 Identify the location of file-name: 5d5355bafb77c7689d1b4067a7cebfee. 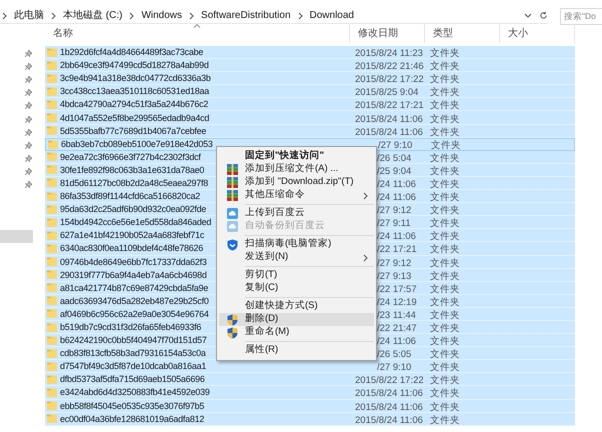
(133, 130).